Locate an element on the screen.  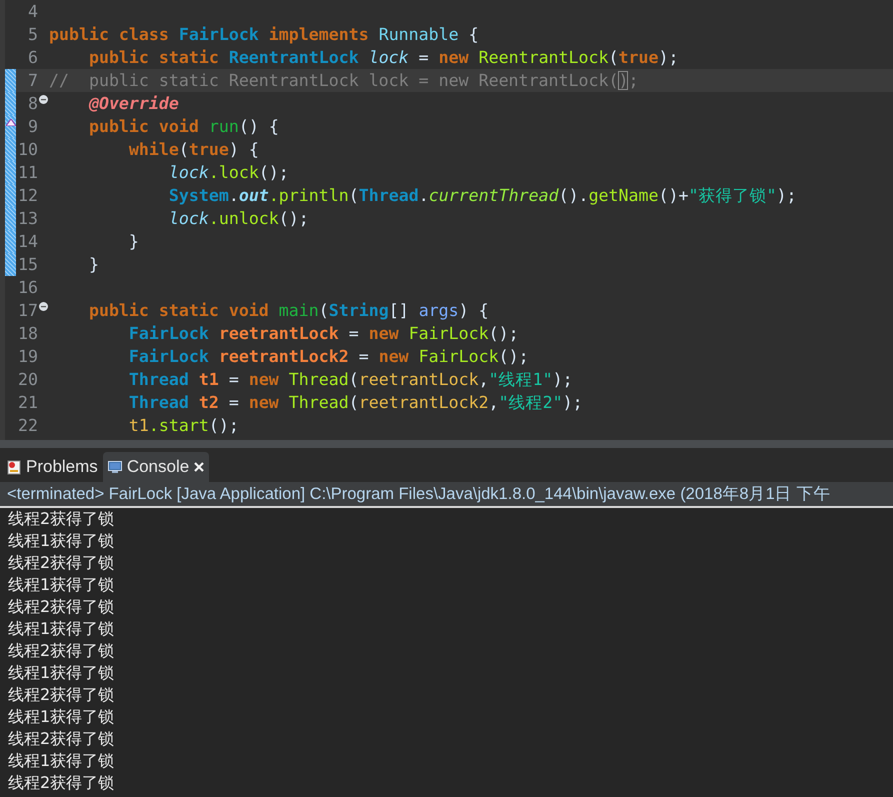
code-line: lock.lock(); is located at coordinates (228, 173).